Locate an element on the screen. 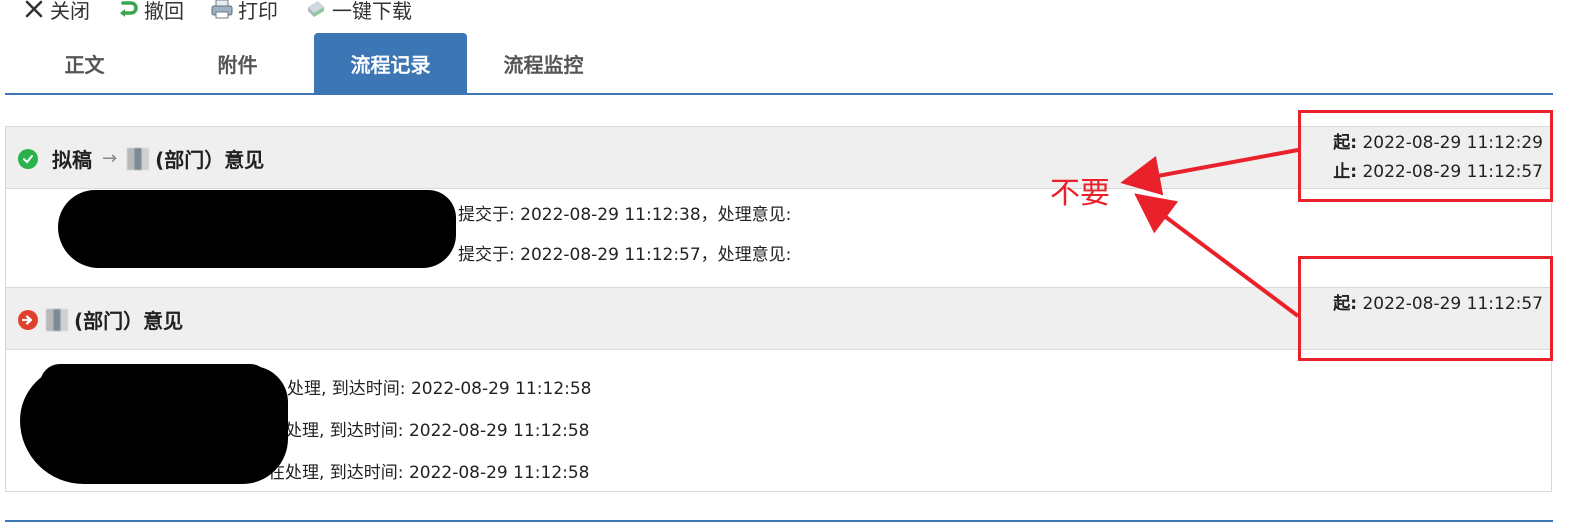  close-icon is located at coordinates (34, 10).